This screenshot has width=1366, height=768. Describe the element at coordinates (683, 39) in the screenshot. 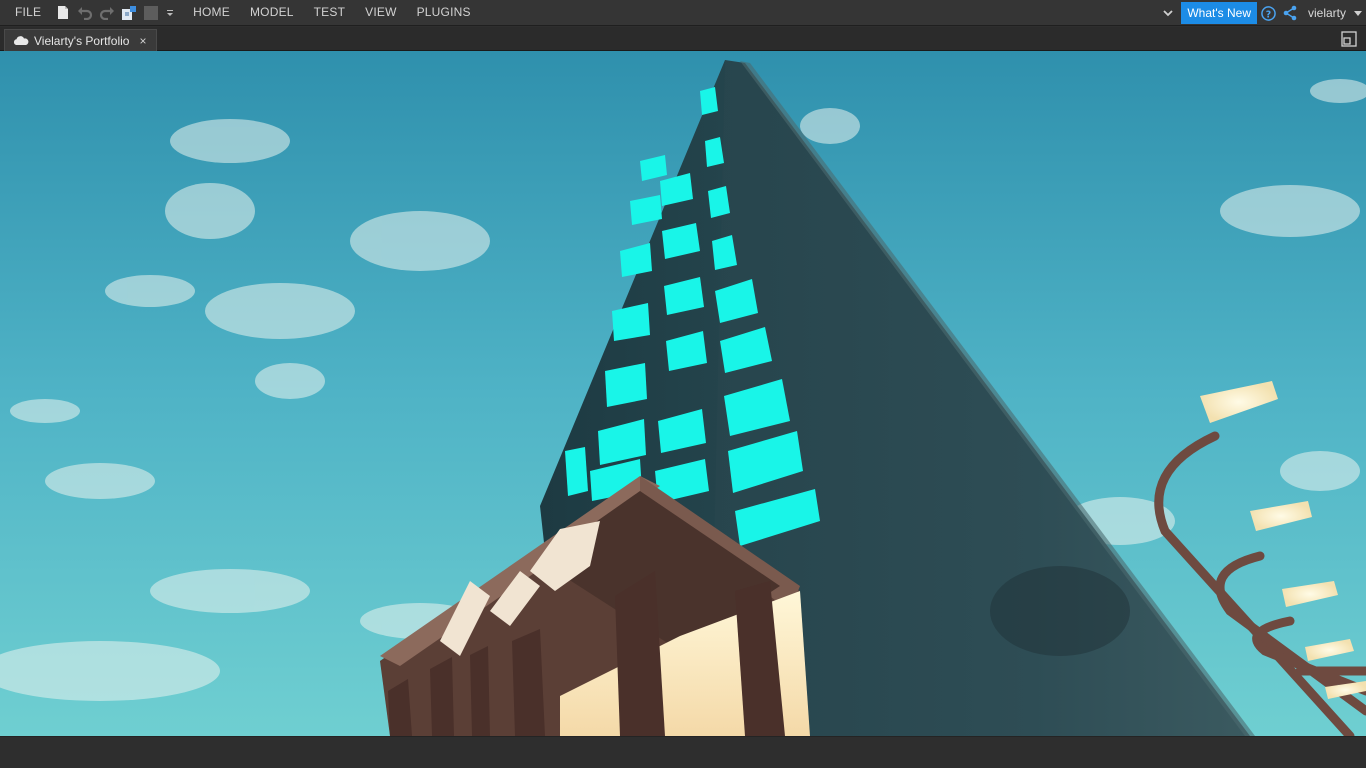

I see `document-tab-bar: Vielarty's Portfolio ×` at that location.